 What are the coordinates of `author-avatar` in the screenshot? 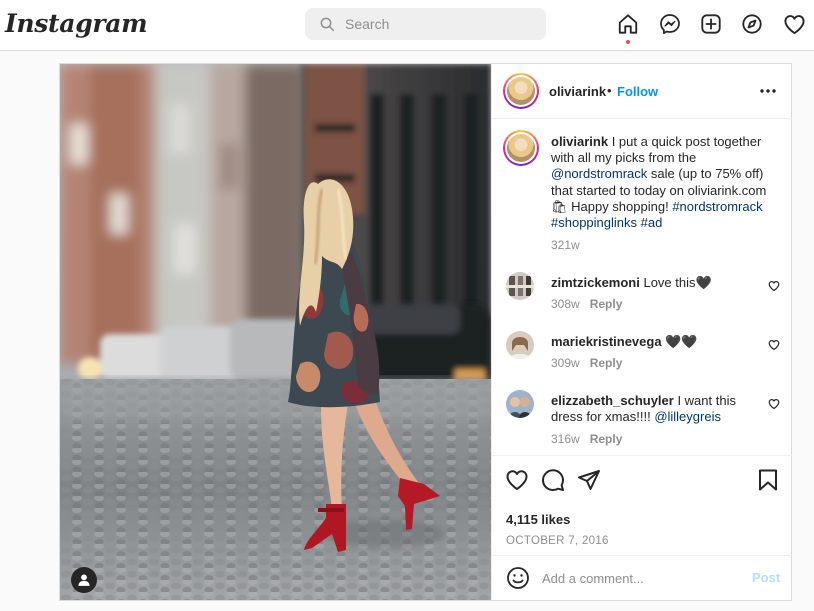 It's located at (521, 91).